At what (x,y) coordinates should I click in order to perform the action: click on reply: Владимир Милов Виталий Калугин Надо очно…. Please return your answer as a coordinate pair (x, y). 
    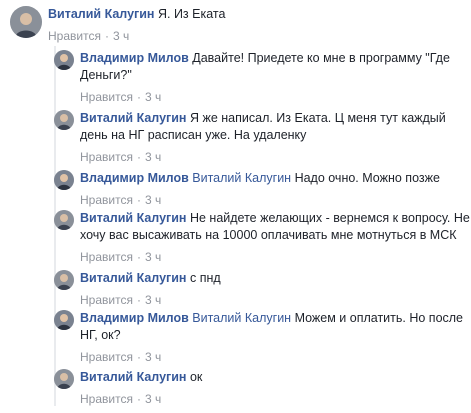
    Looking at the image, I should click on (262, 188).